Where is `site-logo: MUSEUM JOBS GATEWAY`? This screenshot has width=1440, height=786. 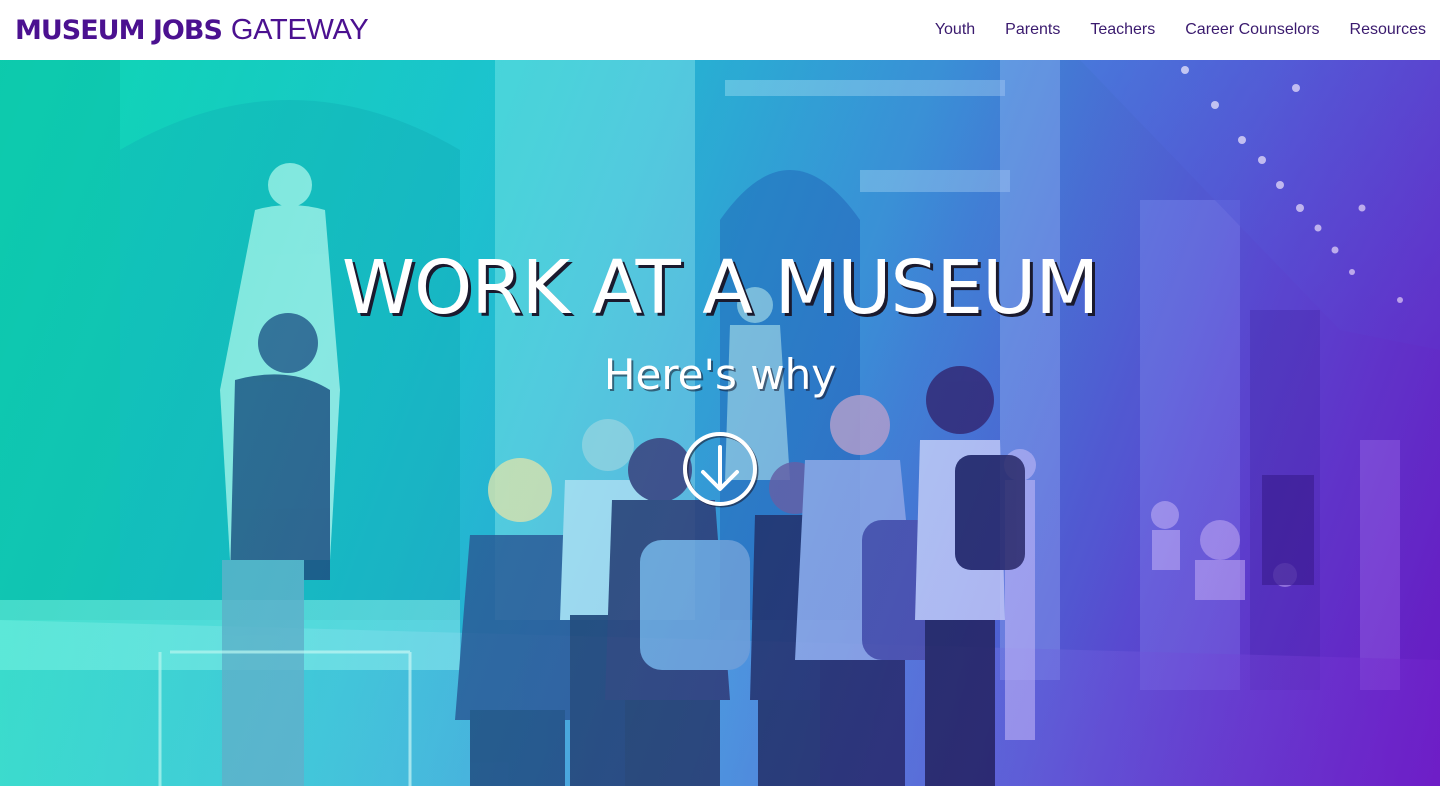 site-logo: MUSEUM JOBS GATEWAY is located at coordinates (192, 29).